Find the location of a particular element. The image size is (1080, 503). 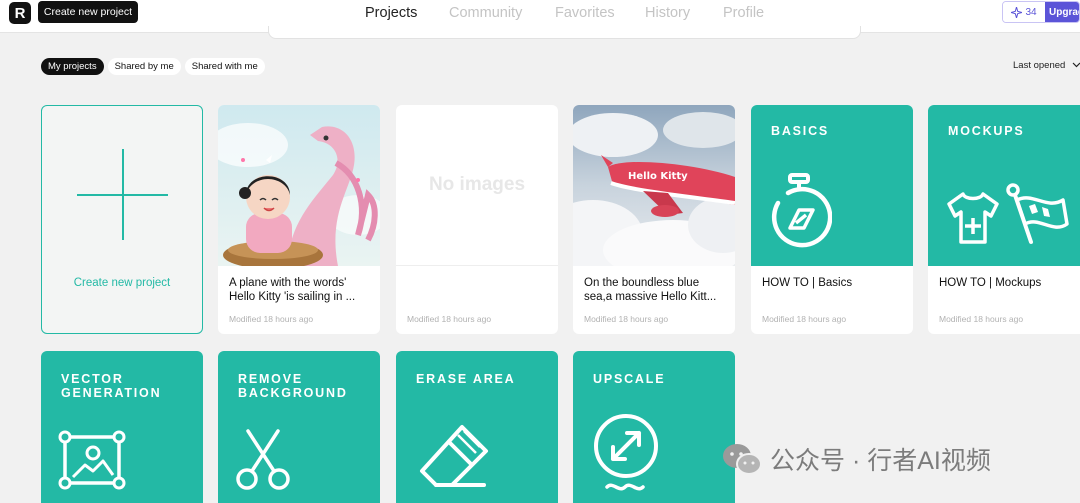

tool-label: VECTOR GENERATION is located at coordinates (111, 386).